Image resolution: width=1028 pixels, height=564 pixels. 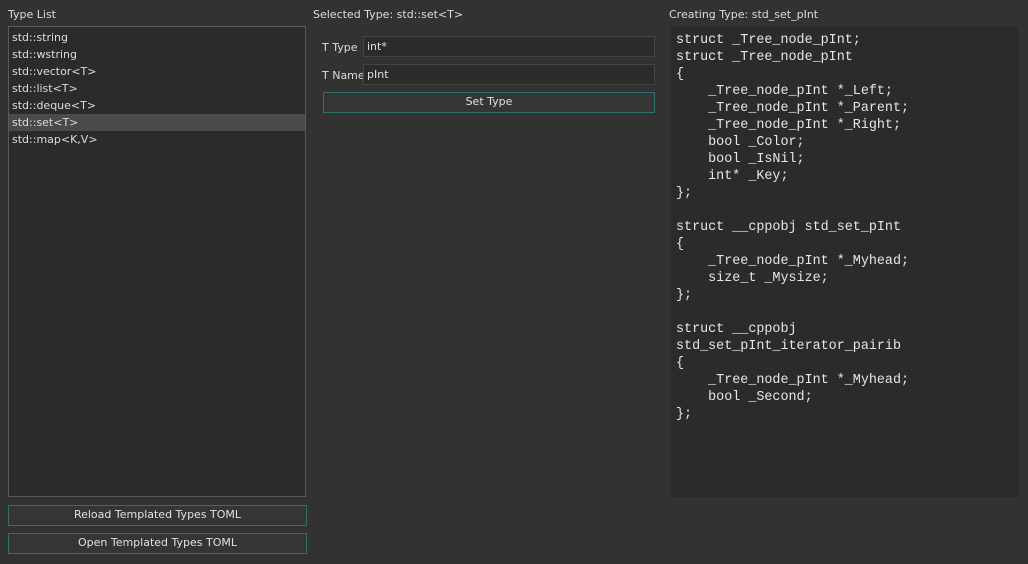 What do you see at coordinates (340, 47) in the screenshot?
I see `t-type-label: T Type` at bounding box center [340, 47].